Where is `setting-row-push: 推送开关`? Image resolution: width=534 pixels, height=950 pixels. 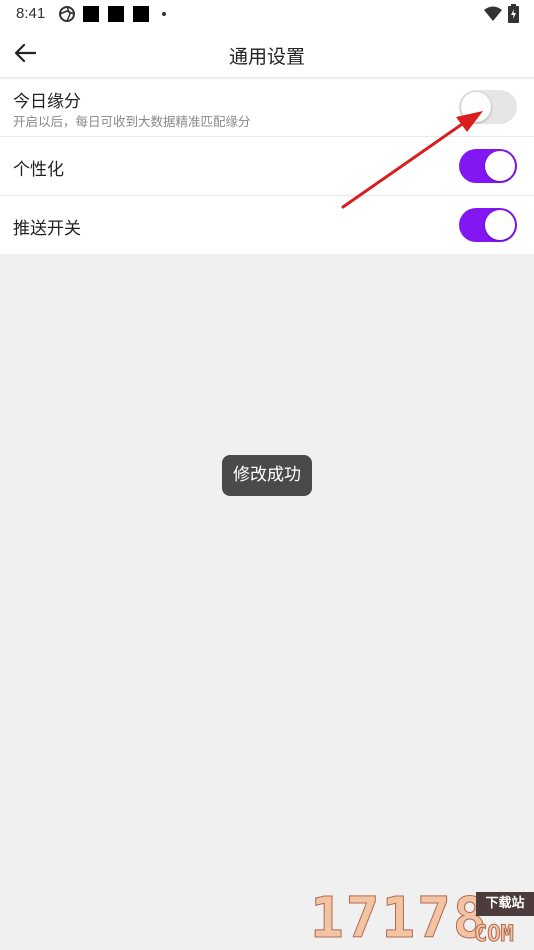 setting-row-push: 推送开关 is located at coordinates (267, 225).